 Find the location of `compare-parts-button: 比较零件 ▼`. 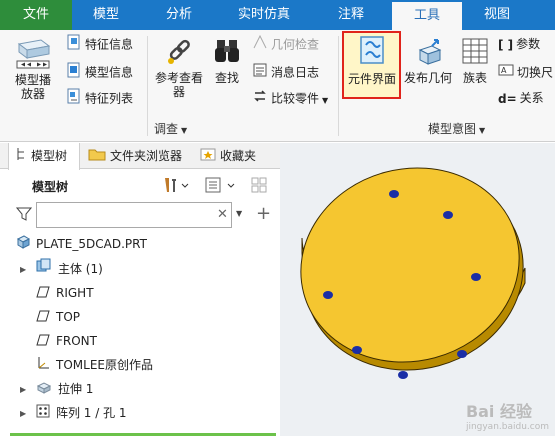

compare-parts-button: 比较零件 ▼ is located at coordinates (290, 98).